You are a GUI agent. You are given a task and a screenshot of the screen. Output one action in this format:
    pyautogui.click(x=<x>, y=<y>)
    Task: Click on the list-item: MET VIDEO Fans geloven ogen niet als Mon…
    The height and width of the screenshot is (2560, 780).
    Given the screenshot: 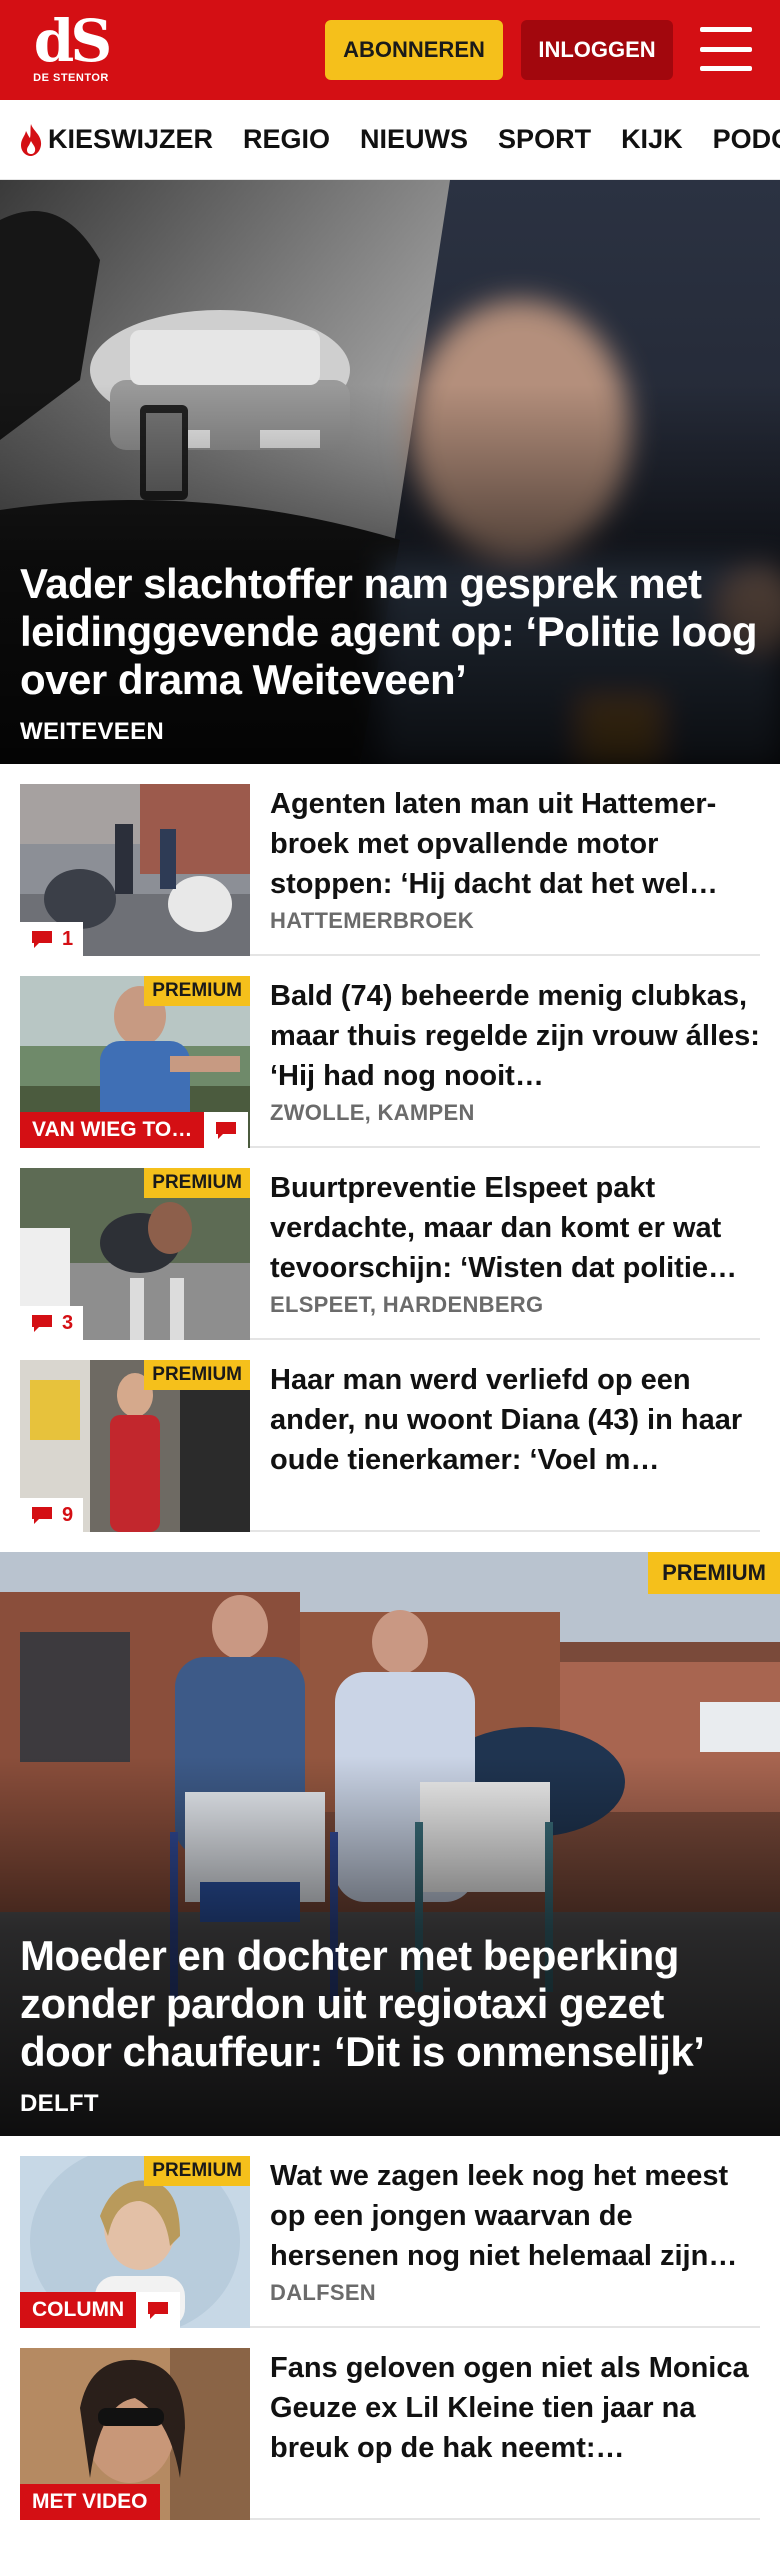 What is the action you would take?
    pyautogui.click(x=390, y=2424)
    